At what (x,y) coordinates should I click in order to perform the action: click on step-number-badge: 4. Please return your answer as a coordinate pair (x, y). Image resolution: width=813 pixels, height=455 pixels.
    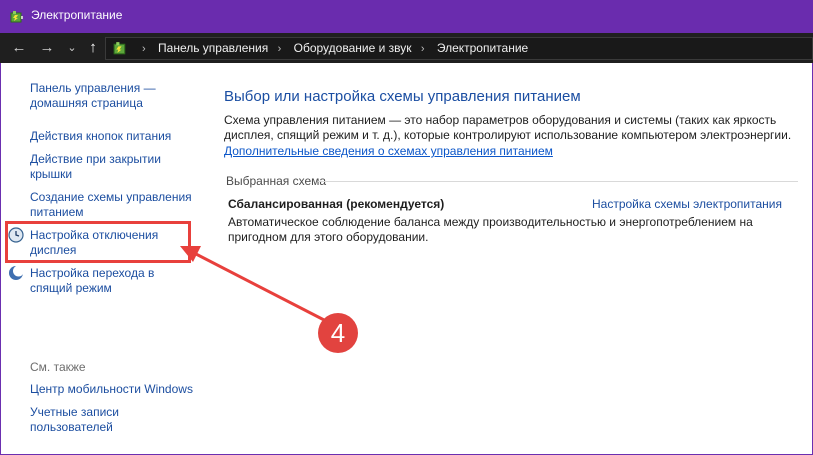
    Looking at the image, I should click on (338, 333).